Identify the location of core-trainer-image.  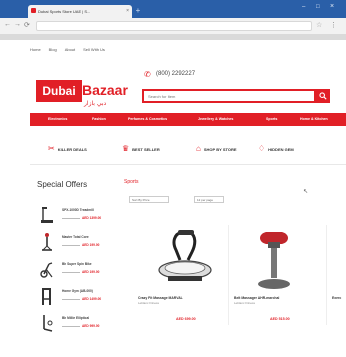
(47, 242).